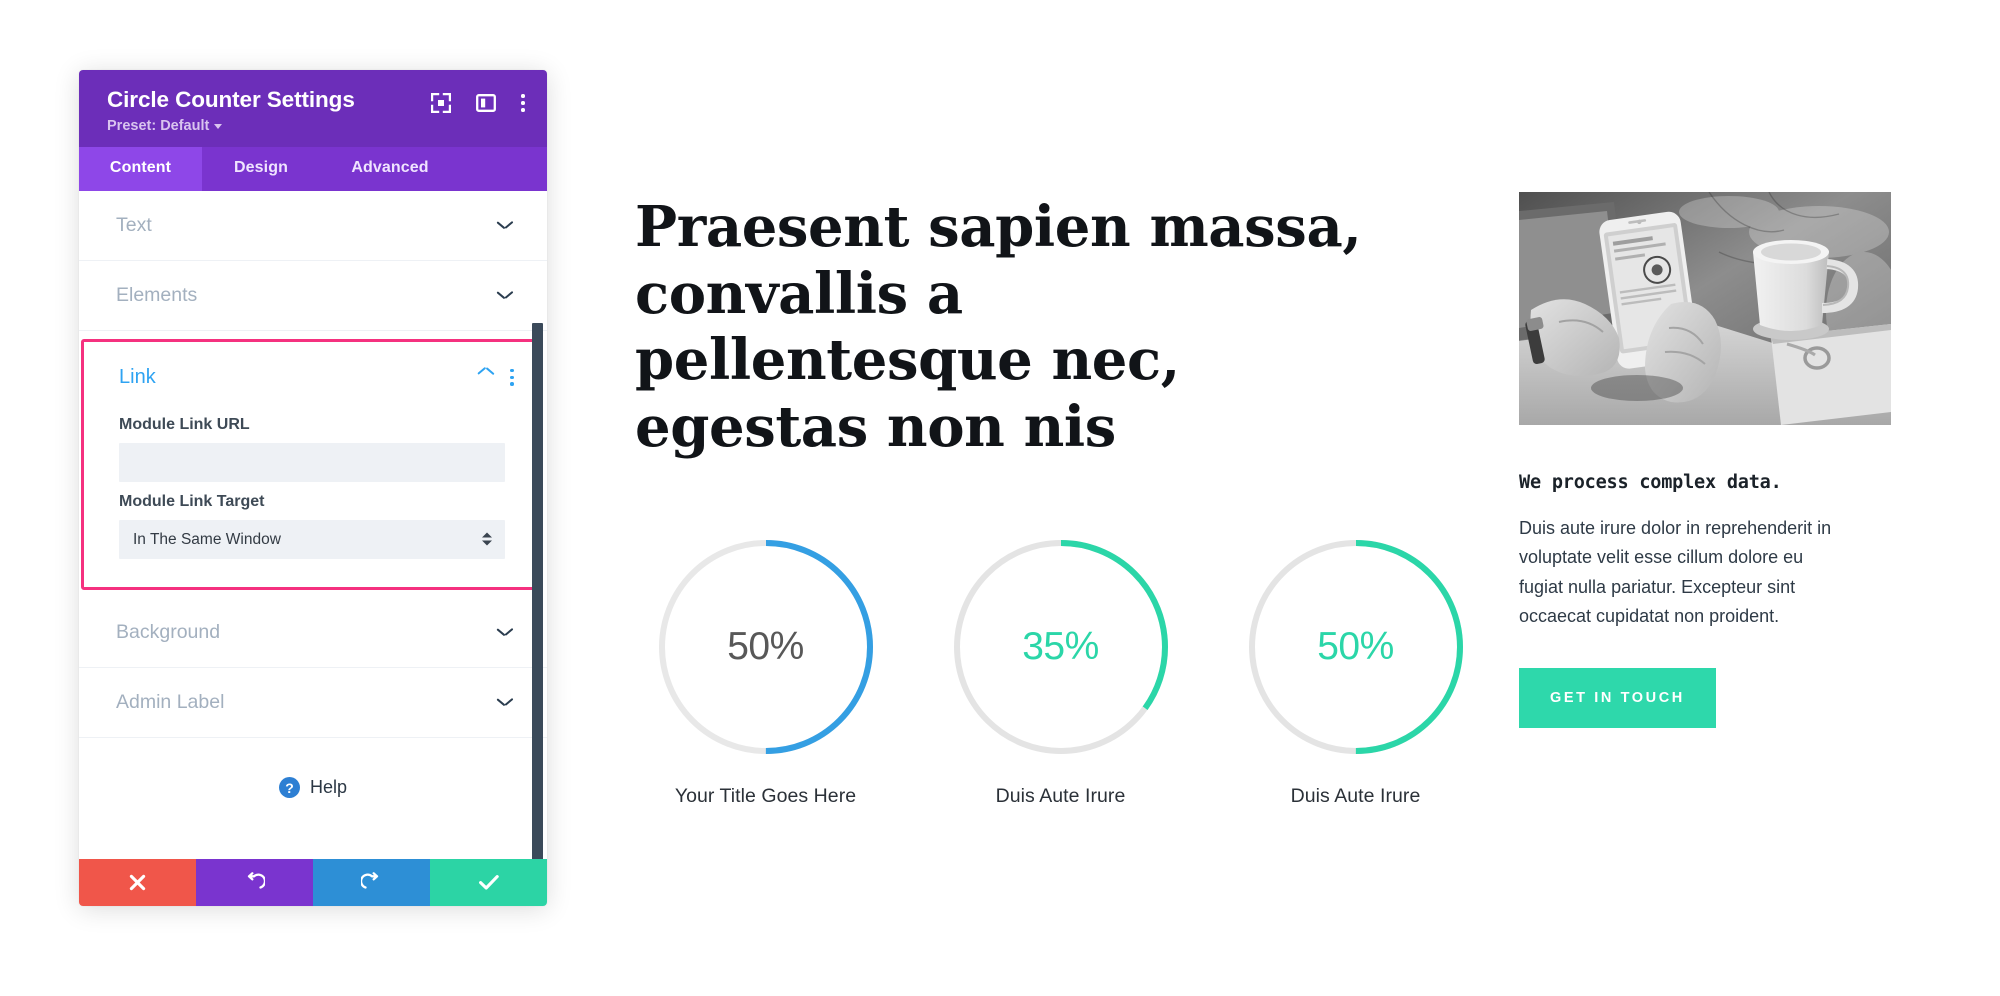 This screenshot has width=2000, height=996. I want to click on circle-counter-title-1: Your Title Goes Here, so click(765, 796).